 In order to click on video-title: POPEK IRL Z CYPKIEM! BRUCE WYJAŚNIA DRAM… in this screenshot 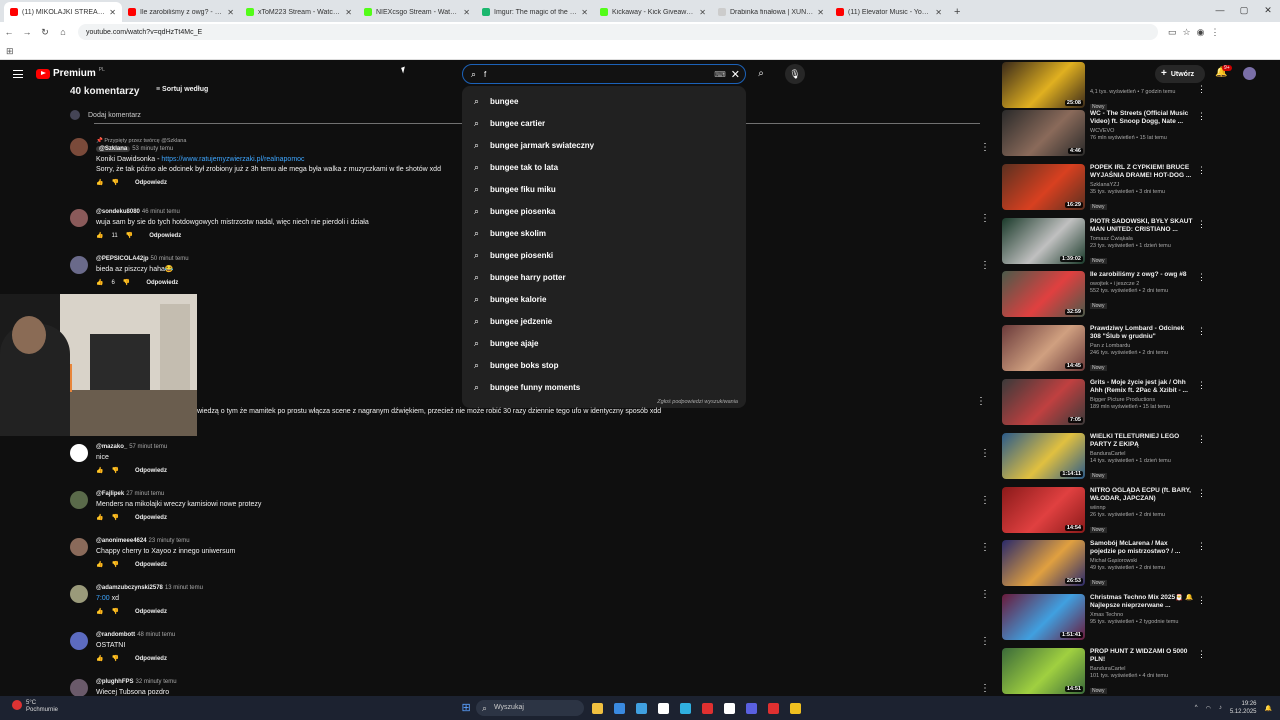, I will do `click(1142, 172)`.